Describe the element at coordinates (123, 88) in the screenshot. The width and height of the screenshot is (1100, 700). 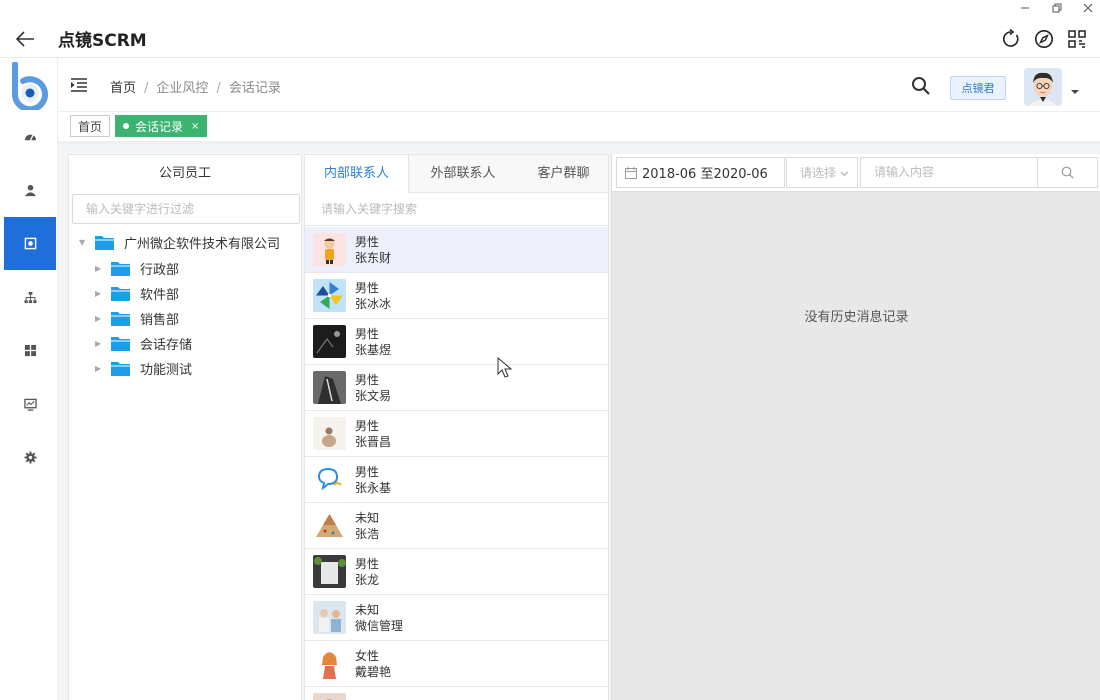
I see `breadcrumb-home: 首页` at that location.